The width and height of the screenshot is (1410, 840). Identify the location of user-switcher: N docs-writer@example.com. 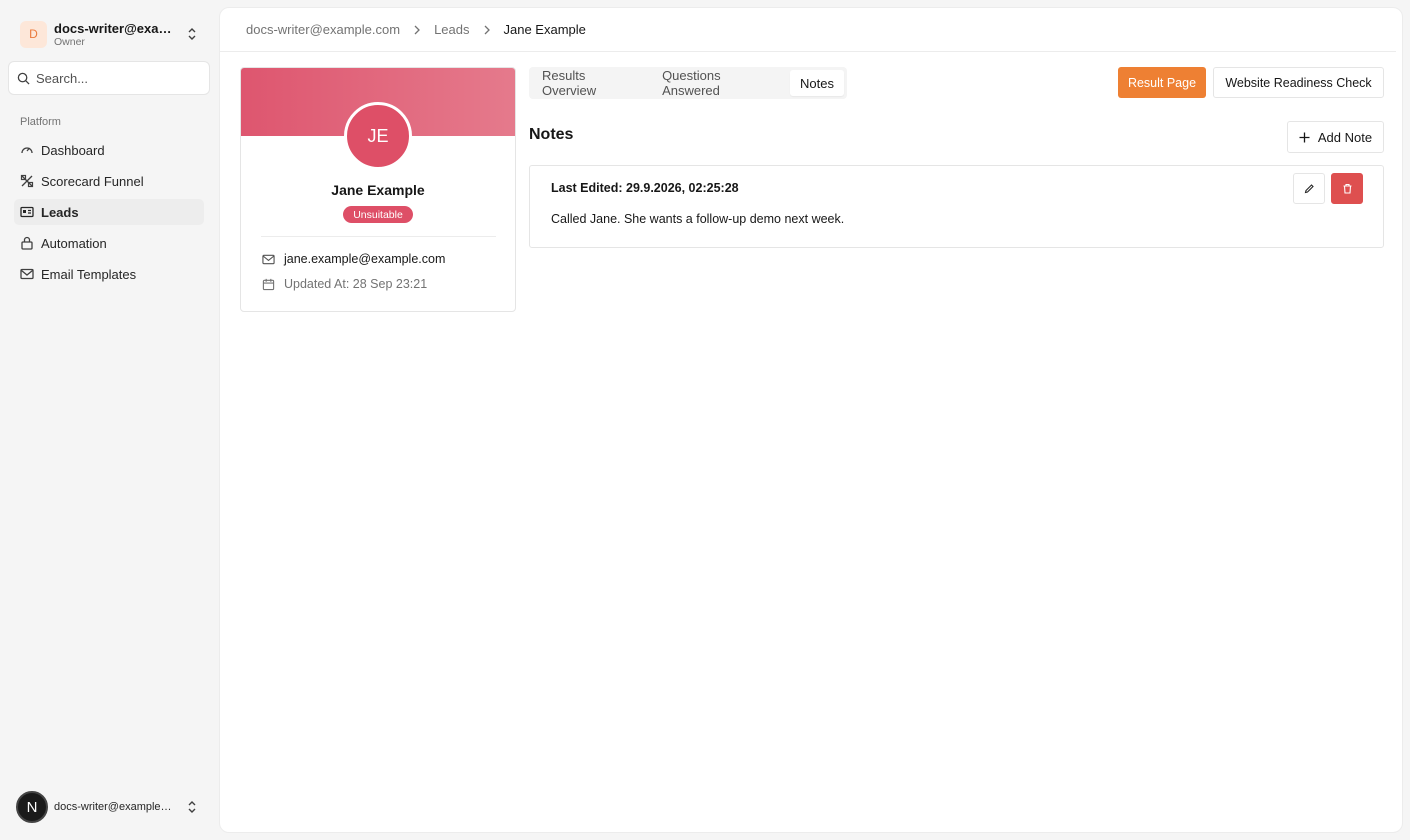
(108, 807).